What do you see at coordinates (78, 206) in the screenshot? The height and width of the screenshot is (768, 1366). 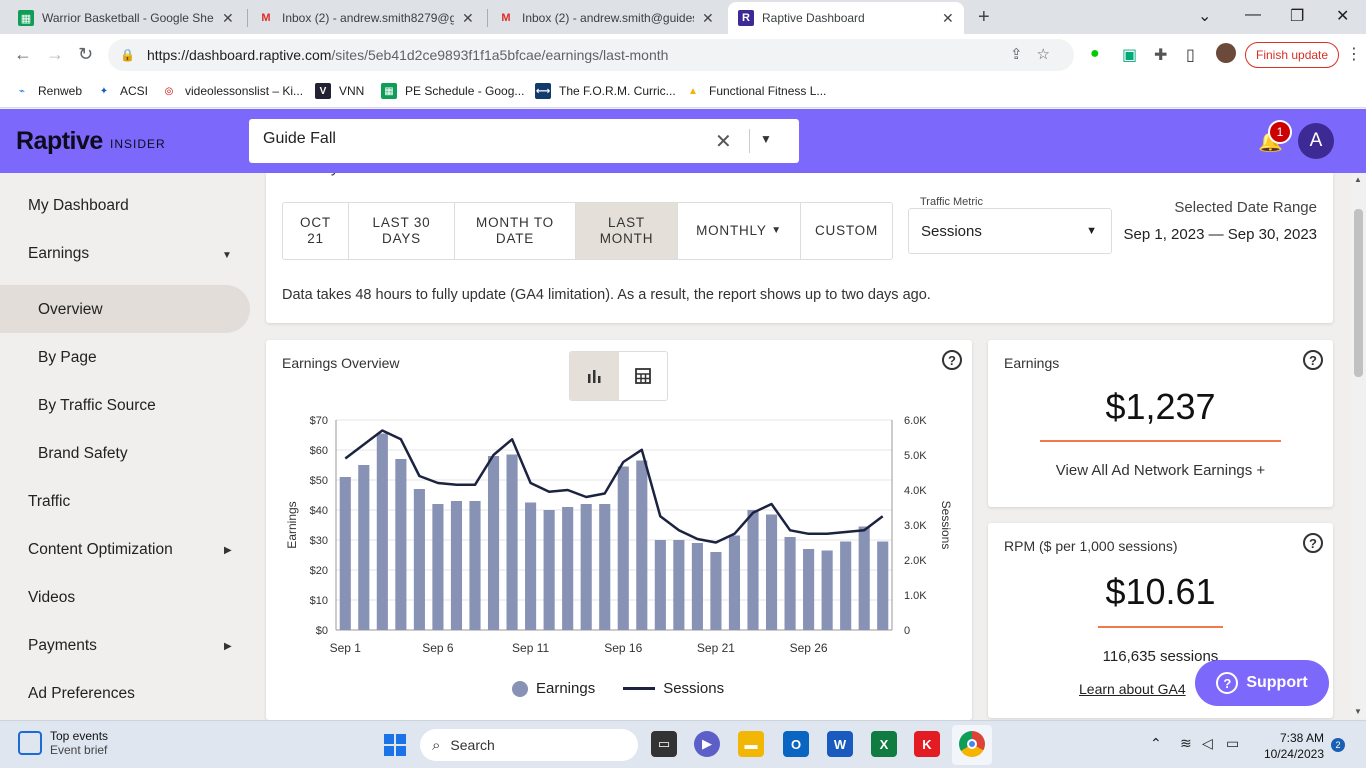 I see `sidebar-item-my-dashboard: My Dashboard` at bounding box center [78, 206].